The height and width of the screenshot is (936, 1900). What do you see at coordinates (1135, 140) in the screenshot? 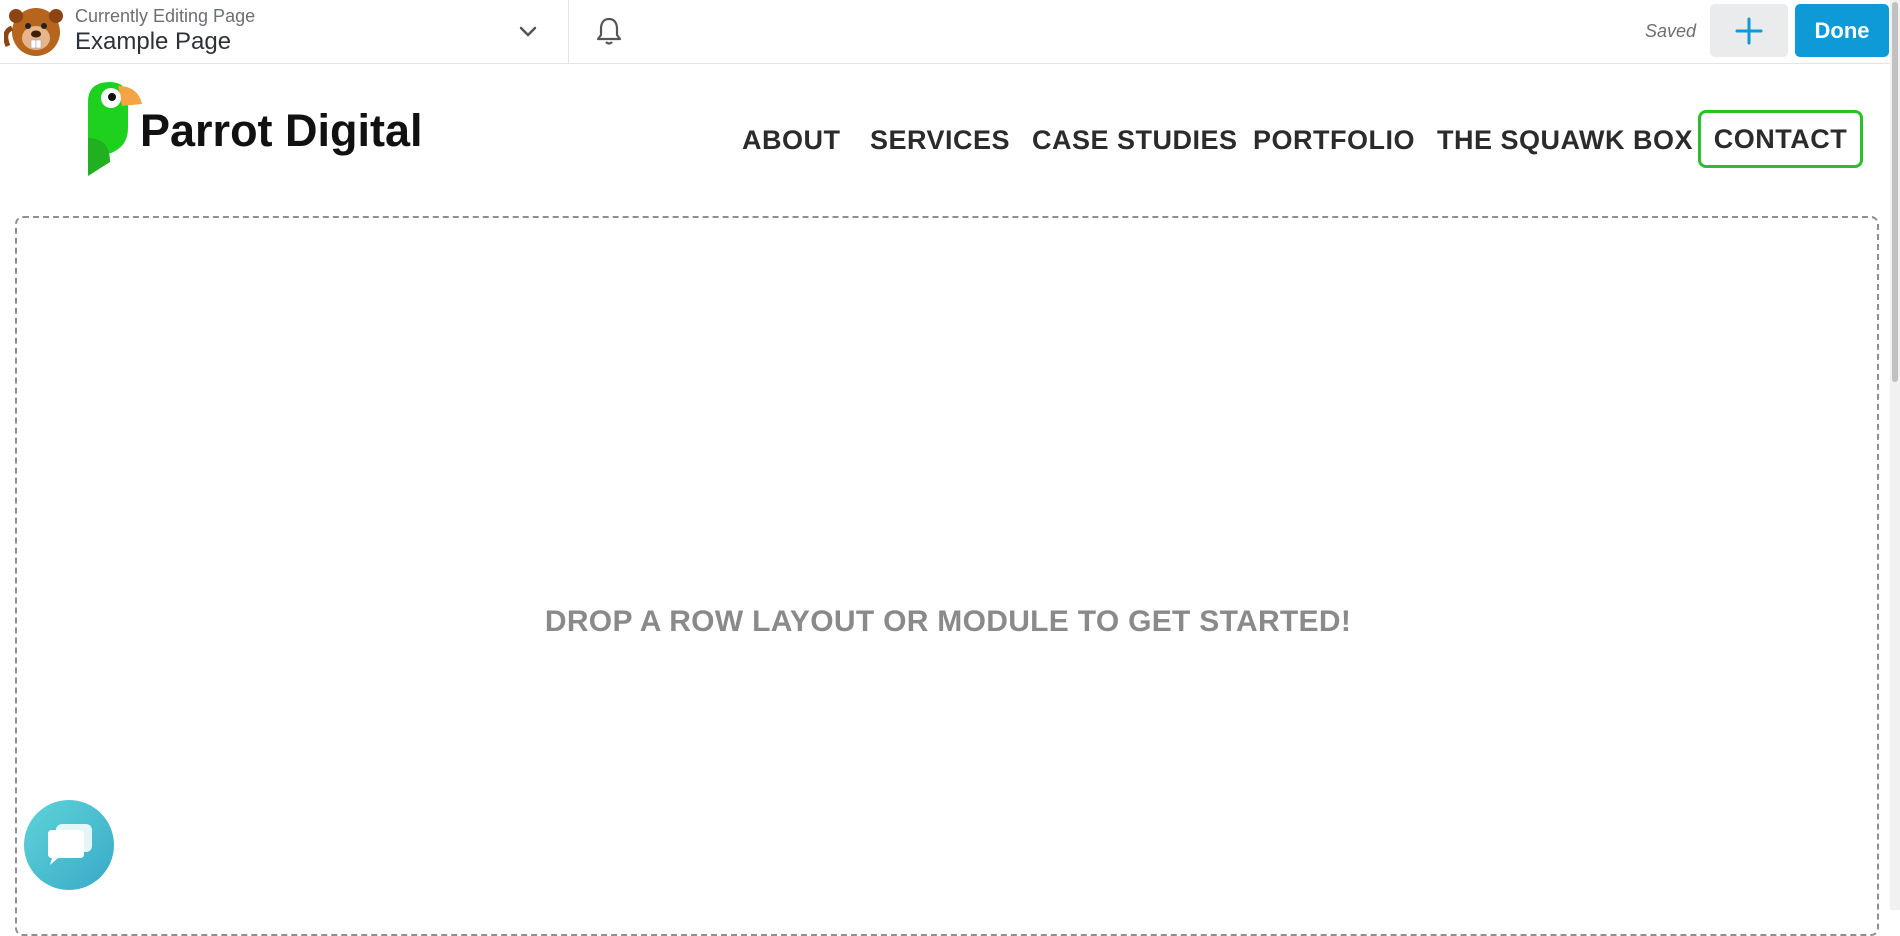
I see `nav-item-case-studies: CASE STUDIES` at bounding box center [1135, 140].